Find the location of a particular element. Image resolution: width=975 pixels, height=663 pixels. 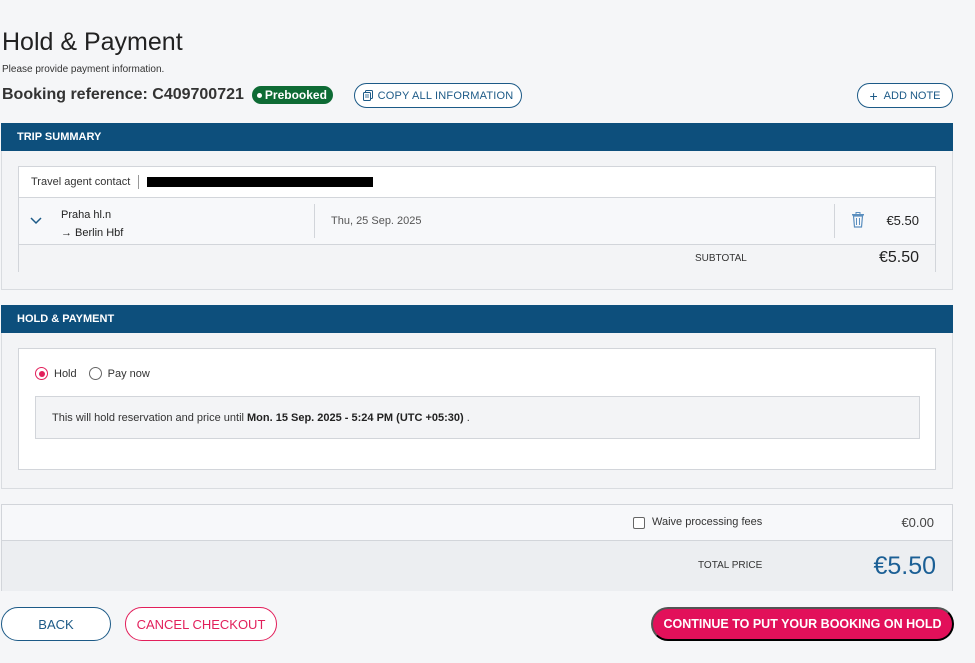

status-dot-icon is located at coordinates (259, 95).